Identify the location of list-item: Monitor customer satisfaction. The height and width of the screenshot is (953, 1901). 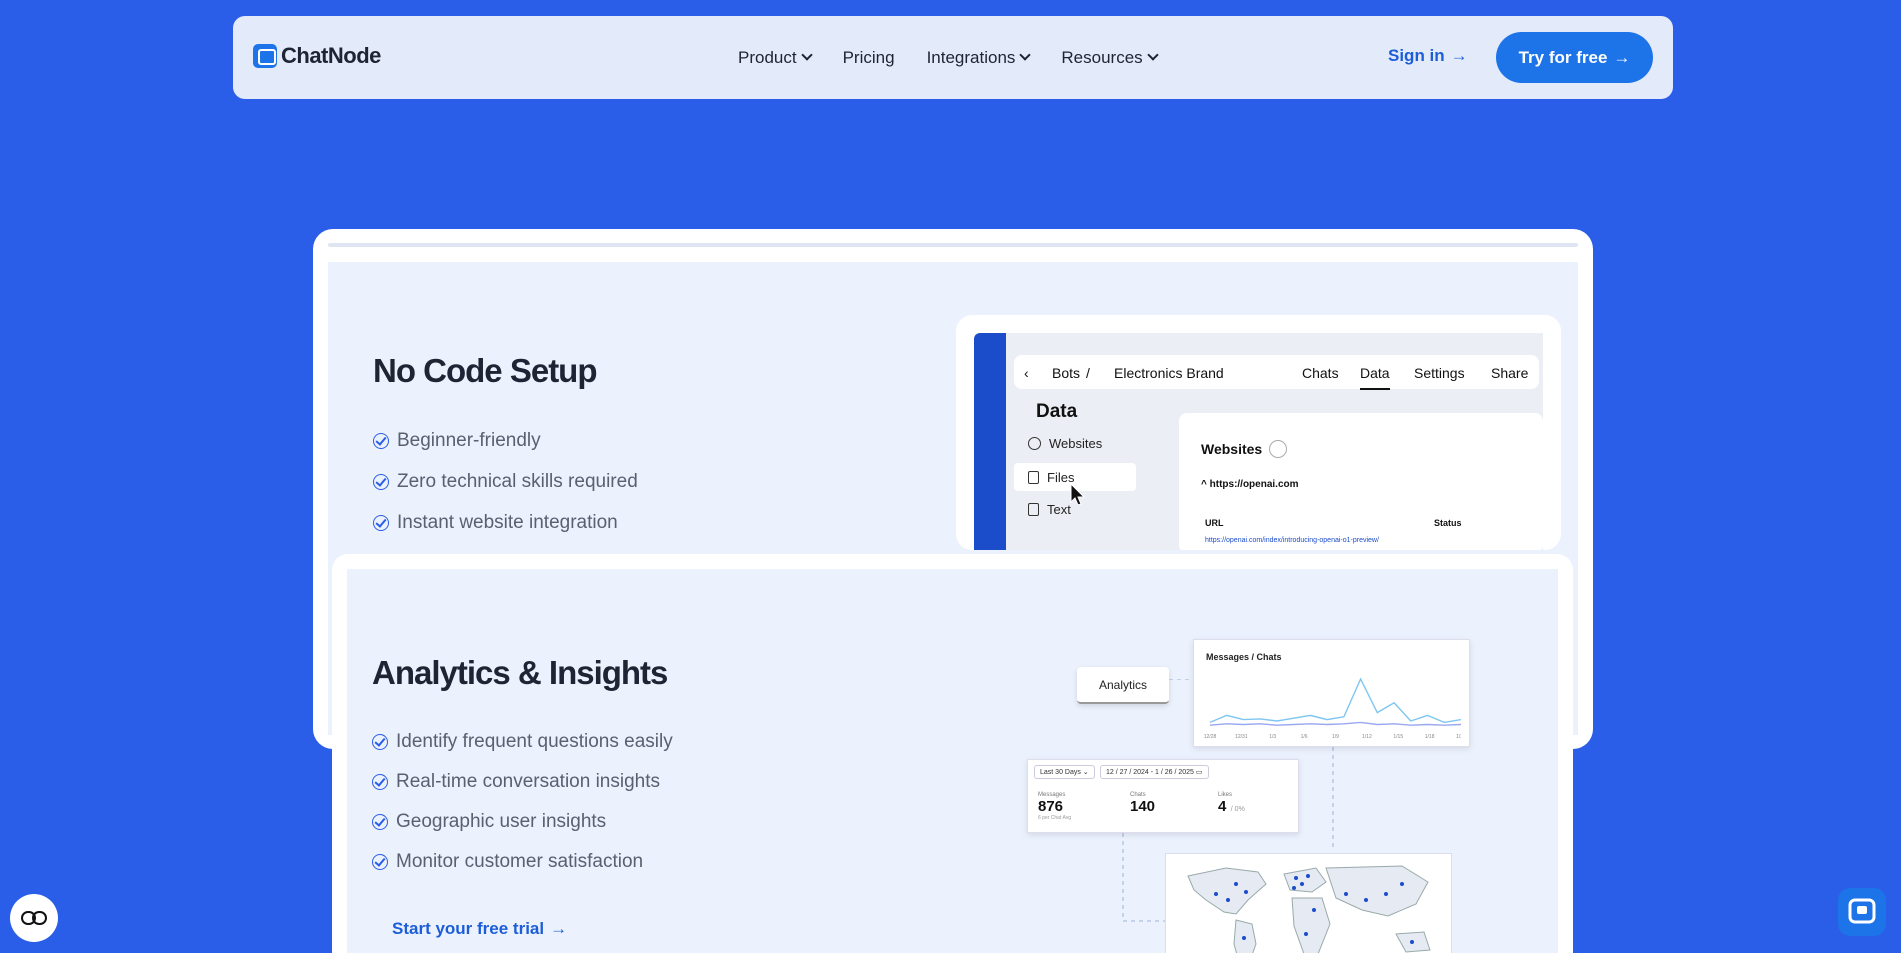
(522, 861).